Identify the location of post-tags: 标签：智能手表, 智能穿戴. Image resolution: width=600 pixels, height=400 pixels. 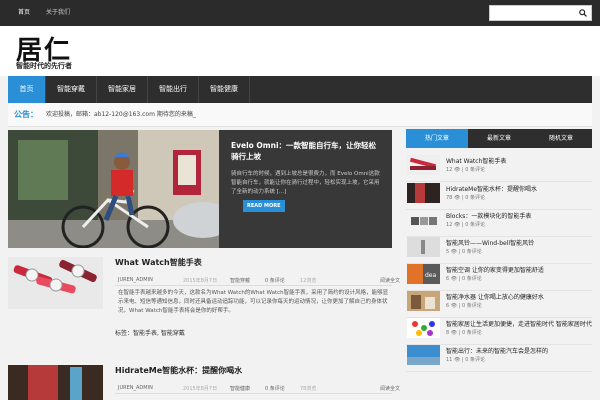
(150, 332).